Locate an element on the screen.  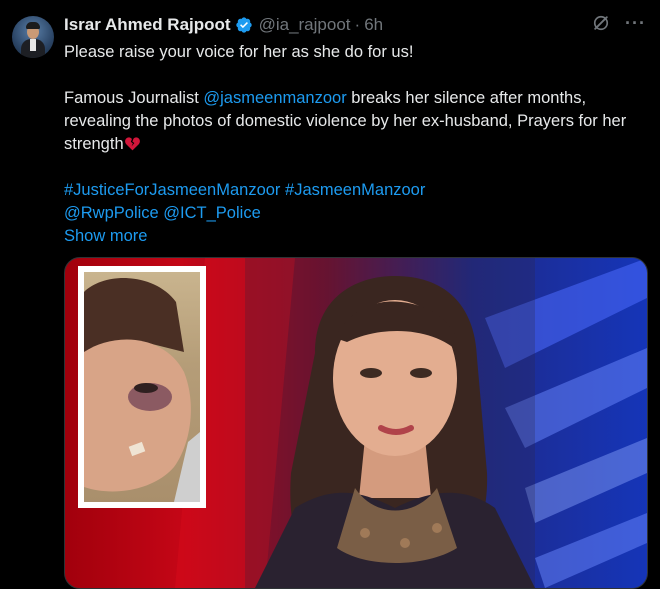
inset-injury-photo is located at coordinates (142, 390).